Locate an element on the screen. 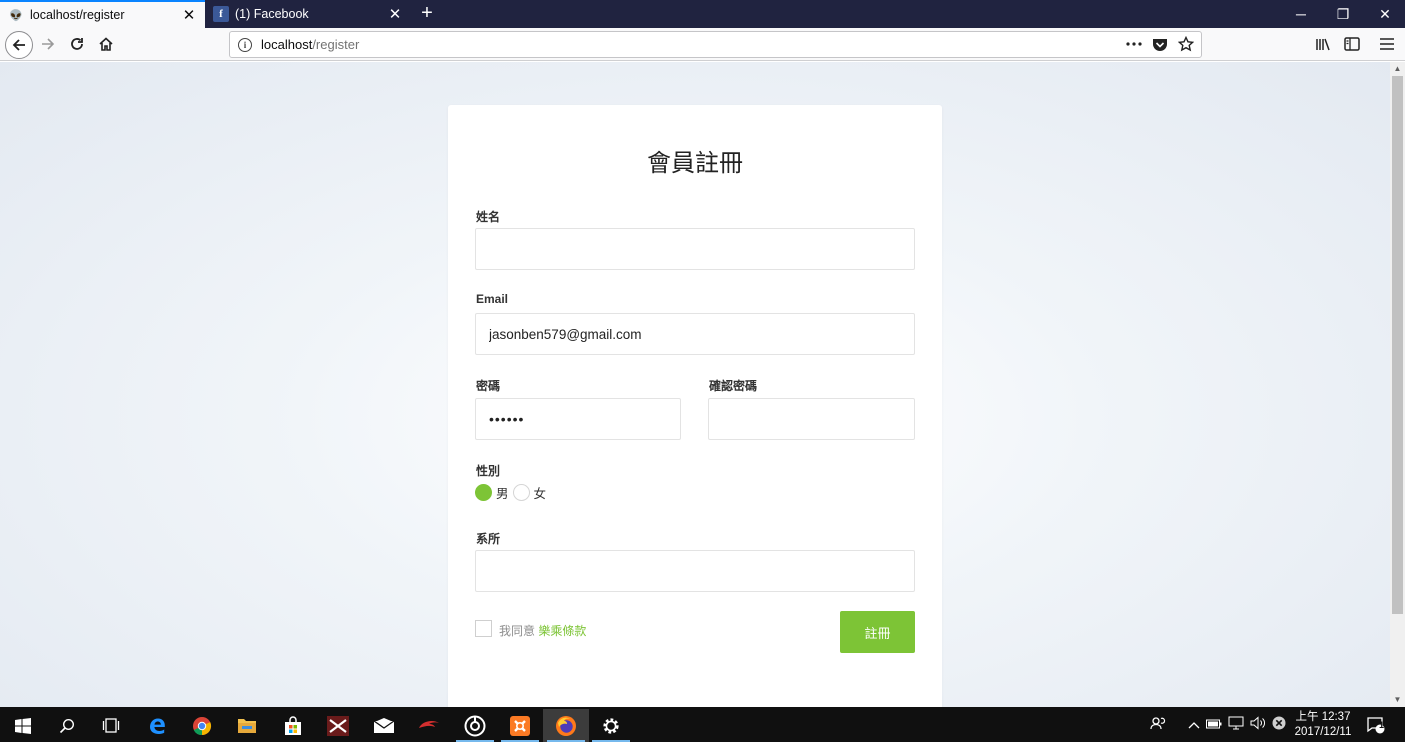 The image size is (1405, 742). page-title: 會員註冊 is located at coordinates (695, 163).